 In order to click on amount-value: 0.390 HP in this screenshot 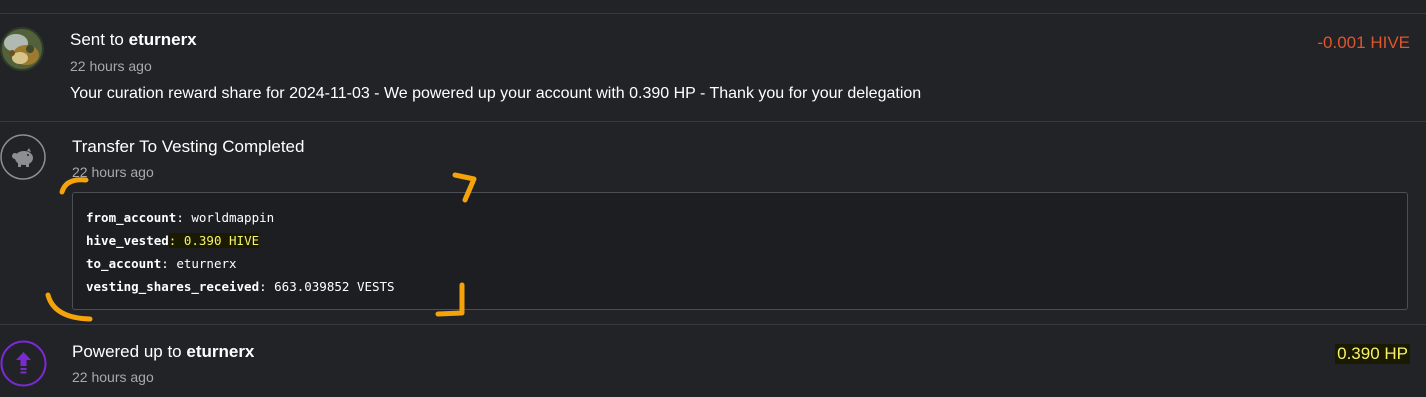, I will do `click(1372, 354)`.